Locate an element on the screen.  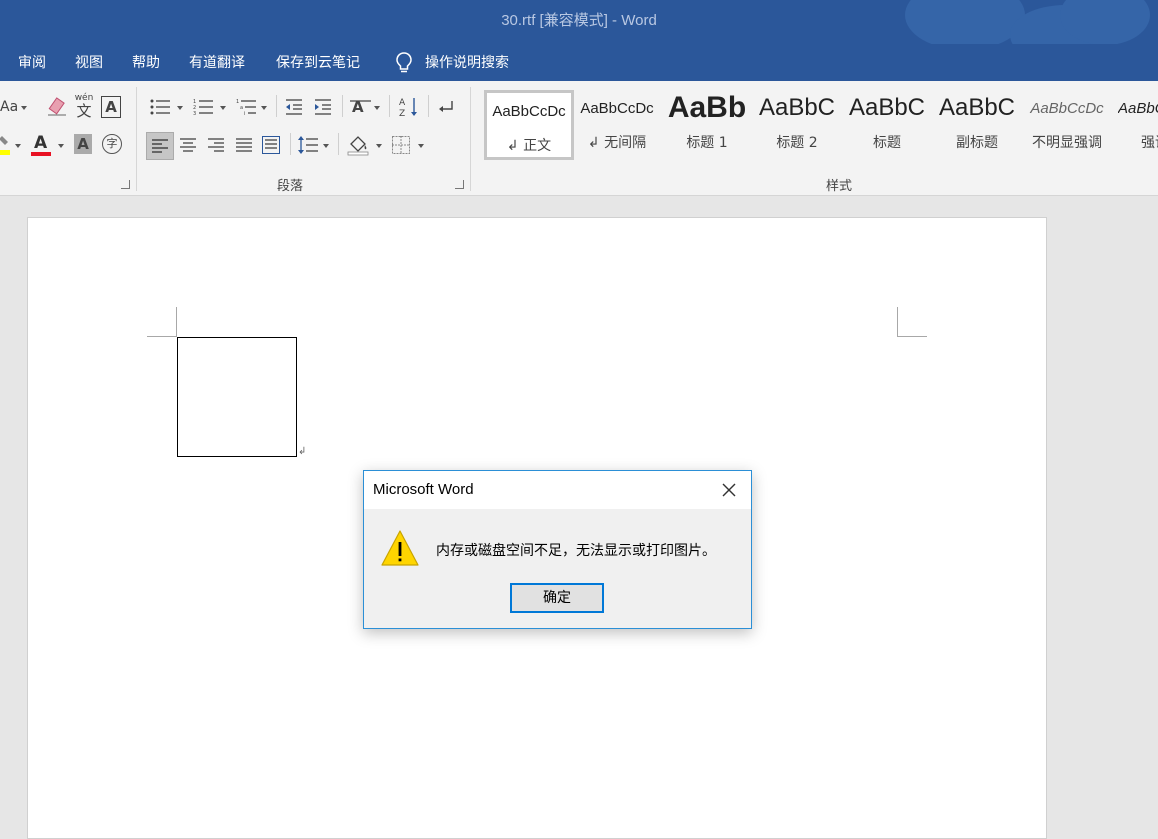
style-normal: AaBbCcDc ↲ 正文 is located at coordinates (529, 125).